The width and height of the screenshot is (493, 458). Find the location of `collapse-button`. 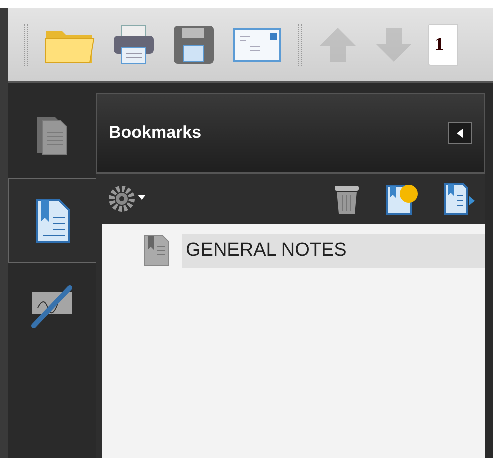

collapse-button is located at coordinates (460, 133).